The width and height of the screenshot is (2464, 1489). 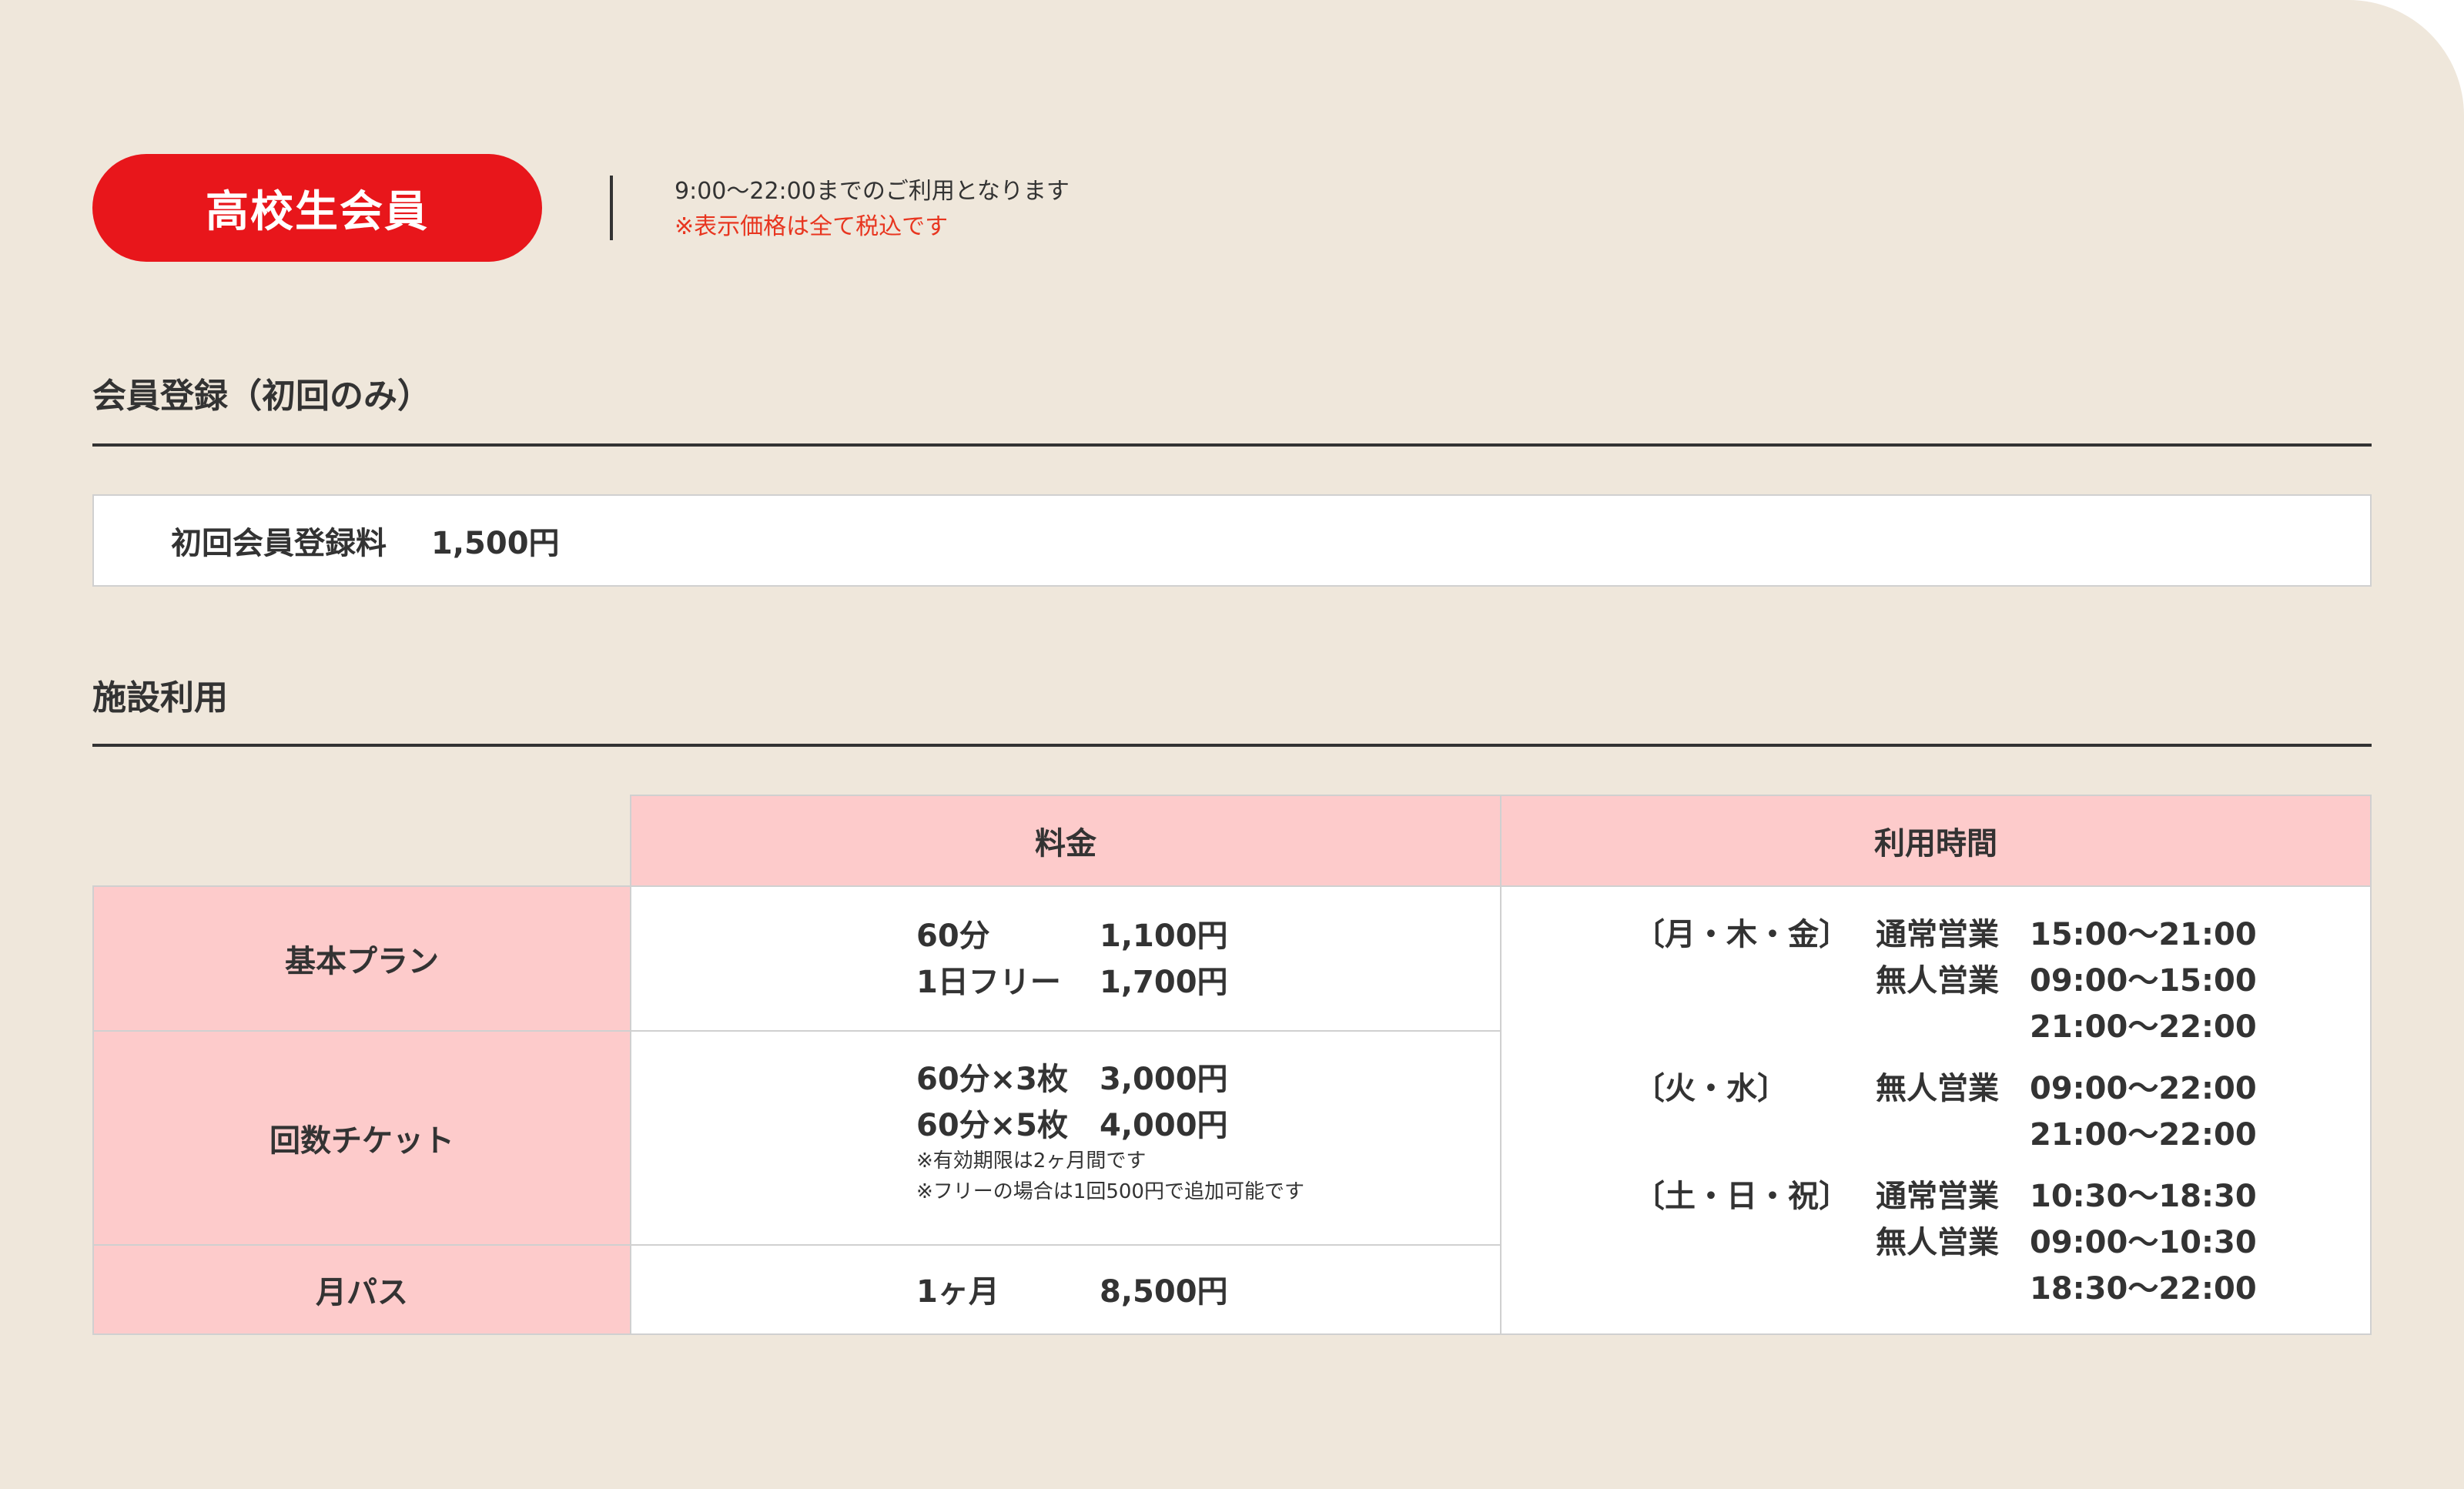 I want to click on price-line: 1ヶ月 8,500円, so click(x=1072, y=1289).